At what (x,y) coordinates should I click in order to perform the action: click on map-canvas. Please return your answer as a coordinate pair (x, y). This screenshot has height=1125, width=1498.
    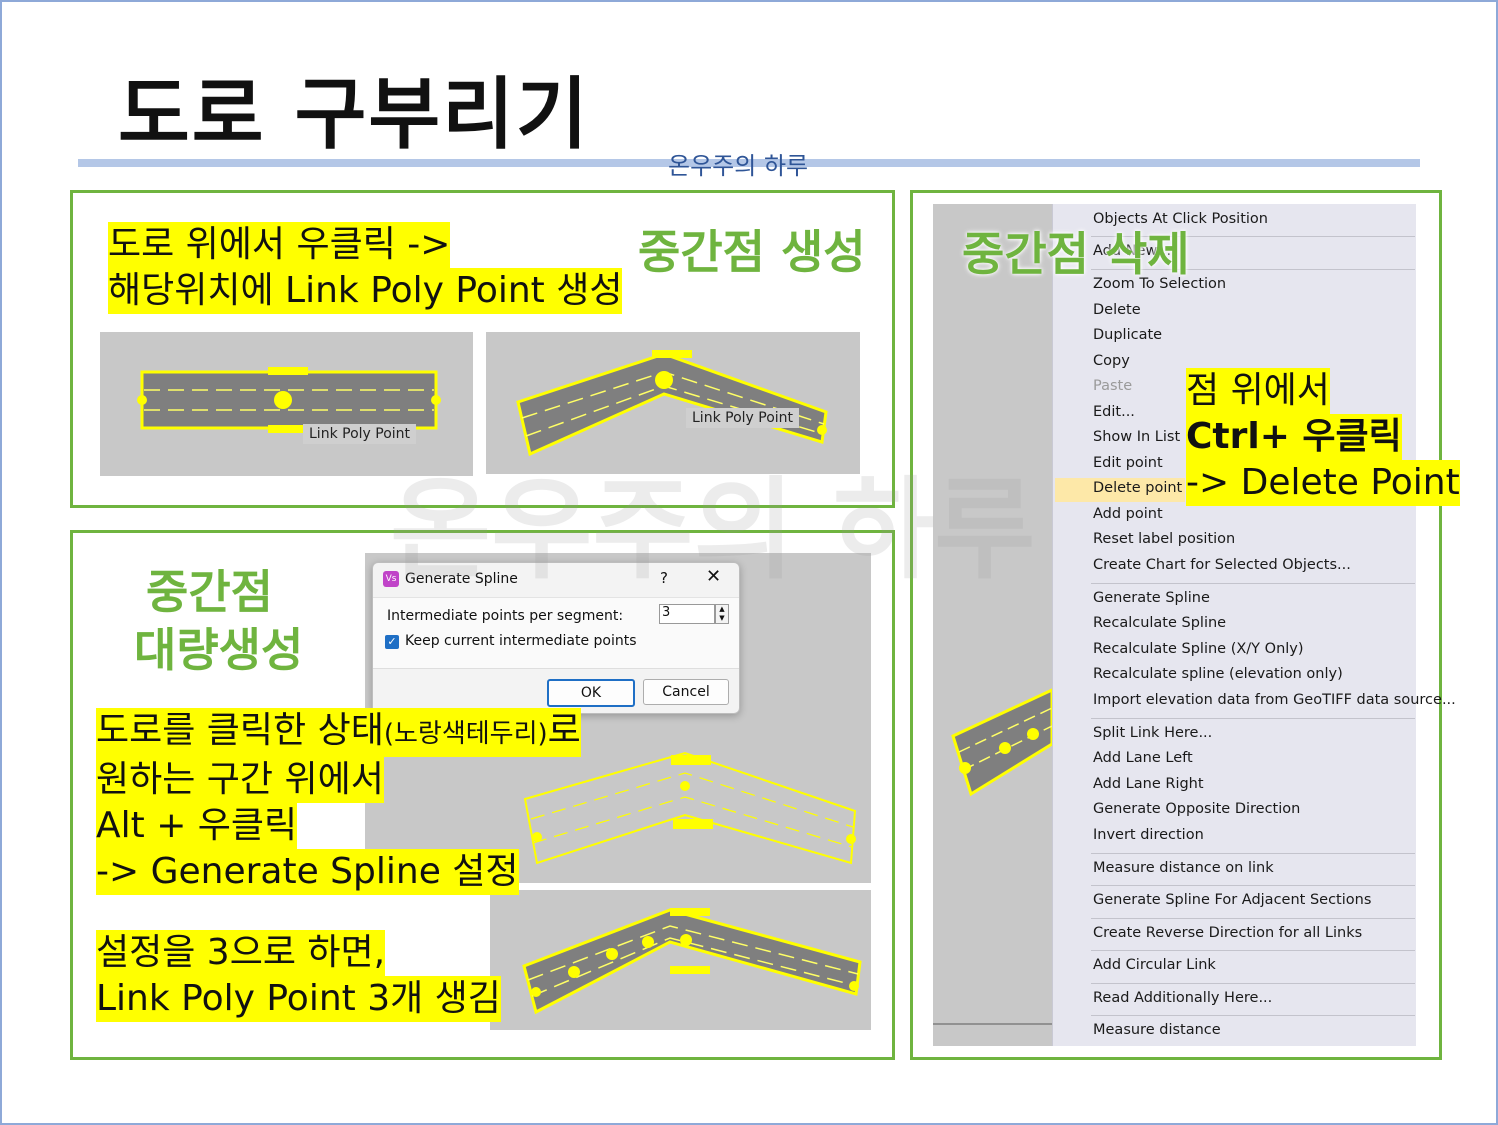
    Looking at the image, I should click on (992, 625).